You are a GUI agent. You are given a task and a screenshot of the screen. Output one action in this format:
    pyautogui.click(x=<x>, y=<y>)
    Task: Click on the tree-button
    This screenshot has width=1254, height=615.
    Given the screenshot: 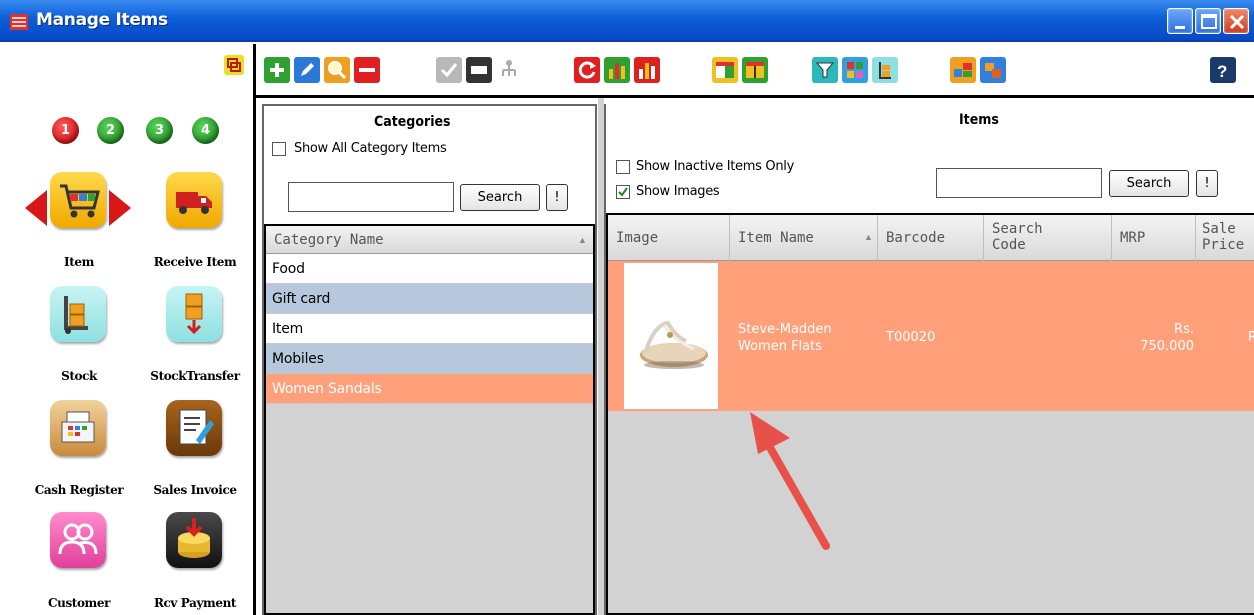 What is the action you would take?
    pyautogui.click(x=509, y=70)
    